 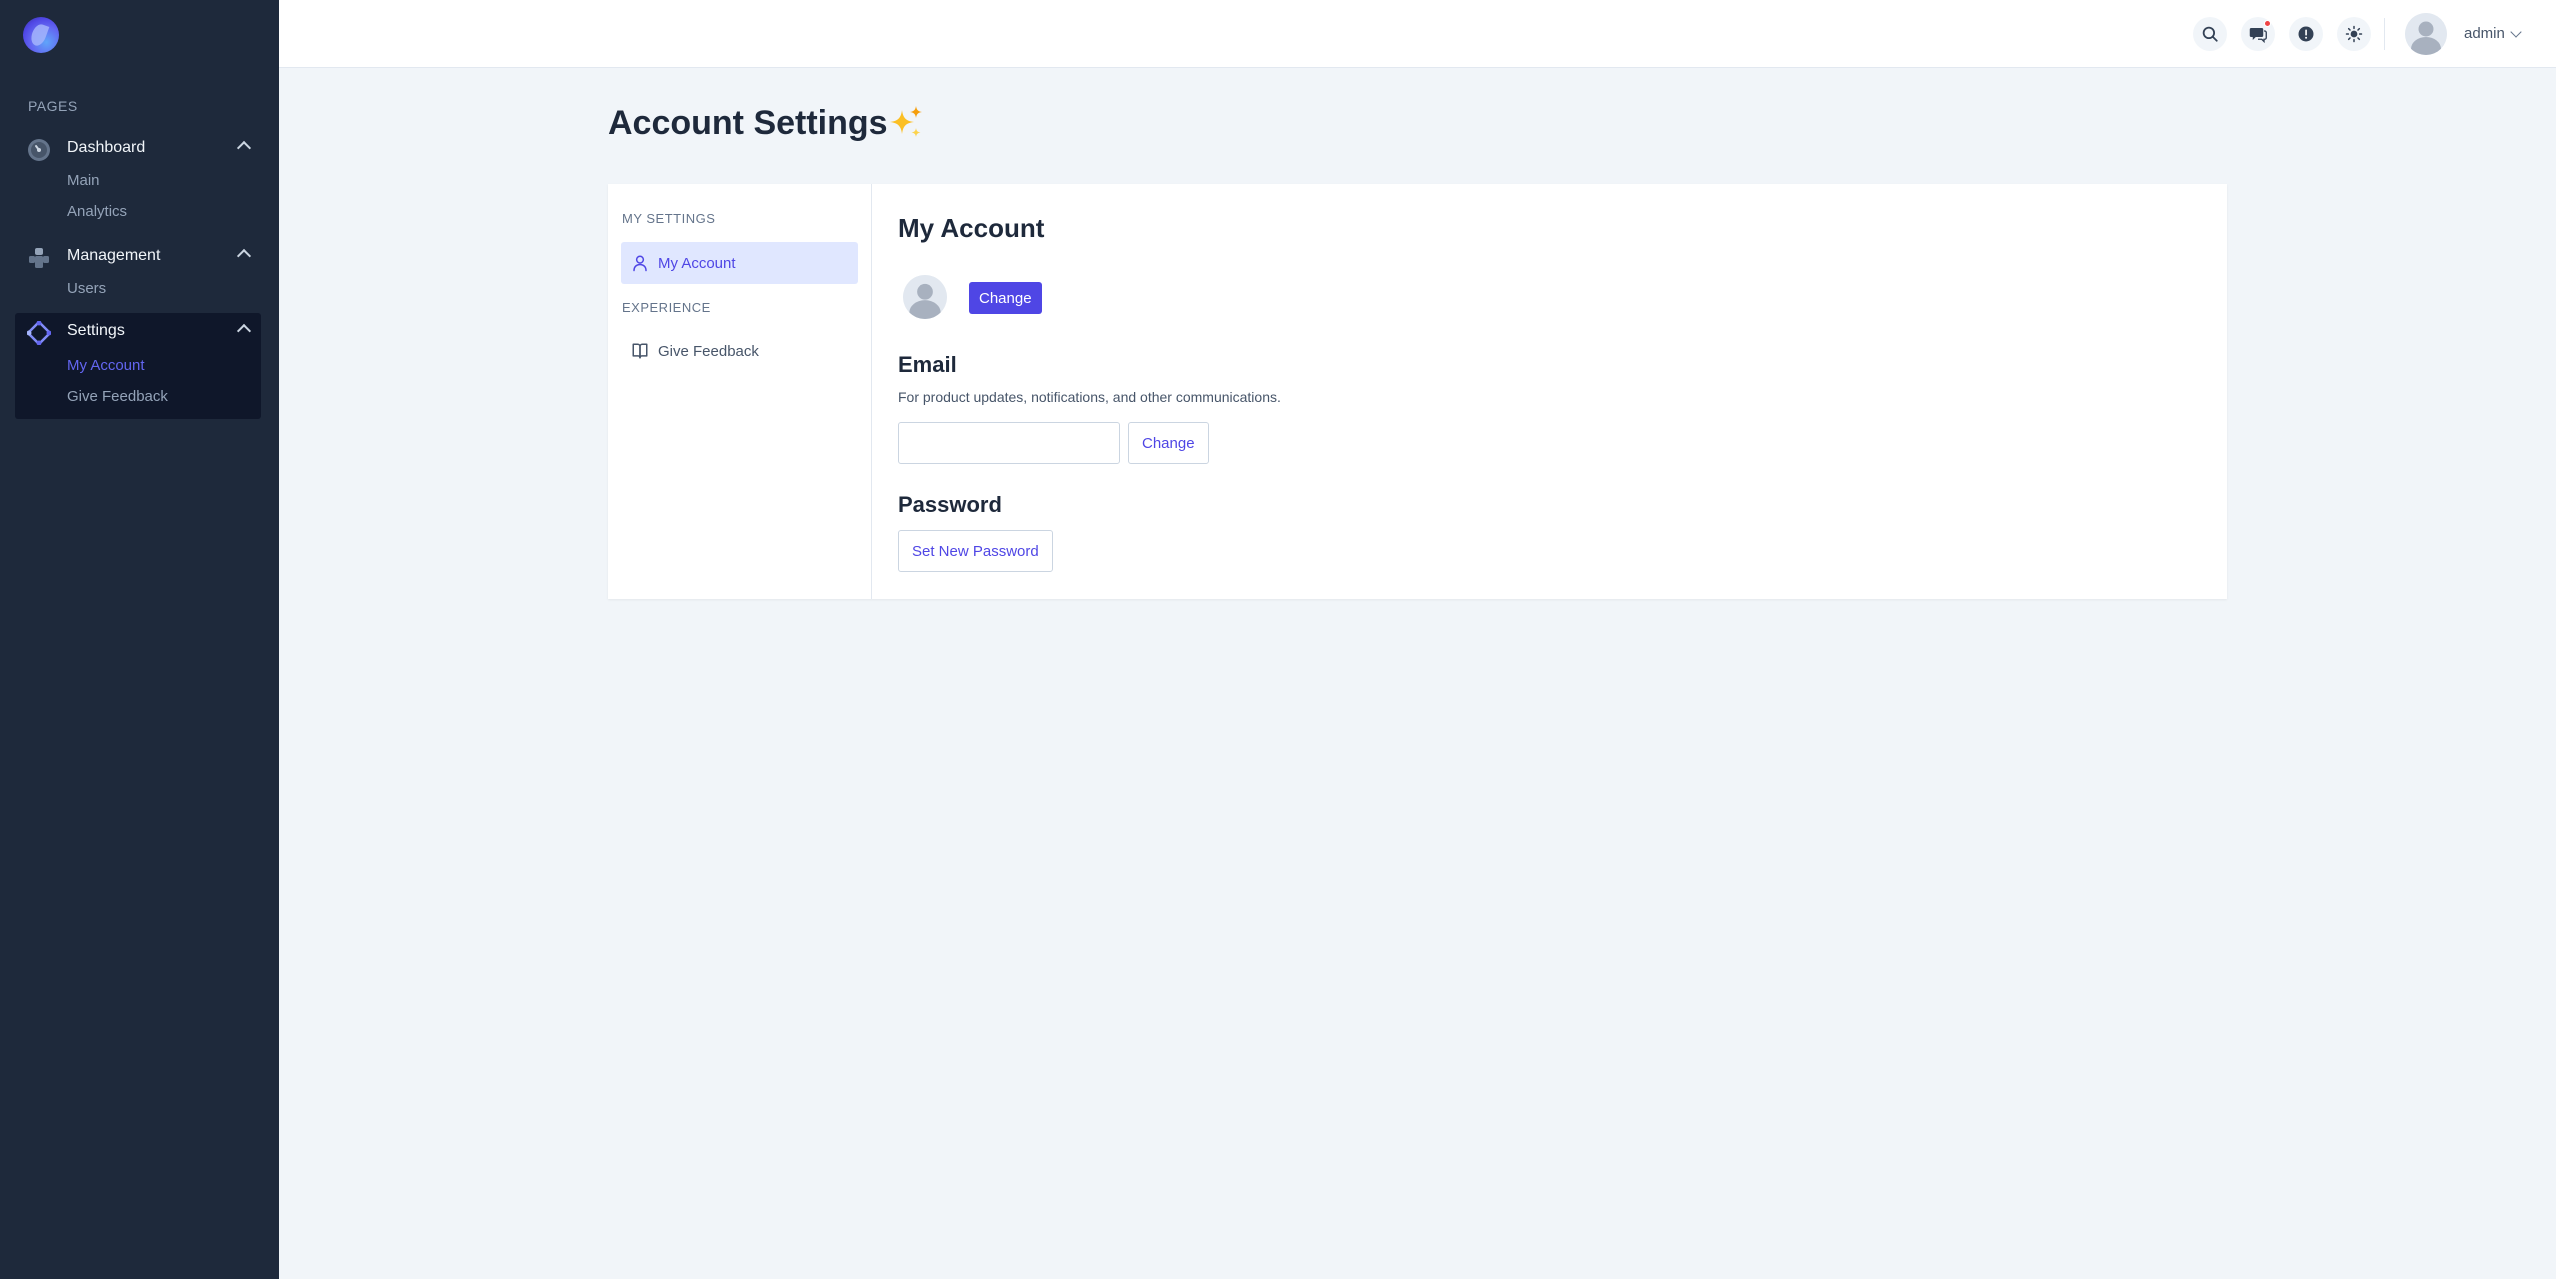 What do you see at coordinates (1005, 298) in the screenshot?
I see `change-avatar-button: Change` at bounding box center [1005, 298].